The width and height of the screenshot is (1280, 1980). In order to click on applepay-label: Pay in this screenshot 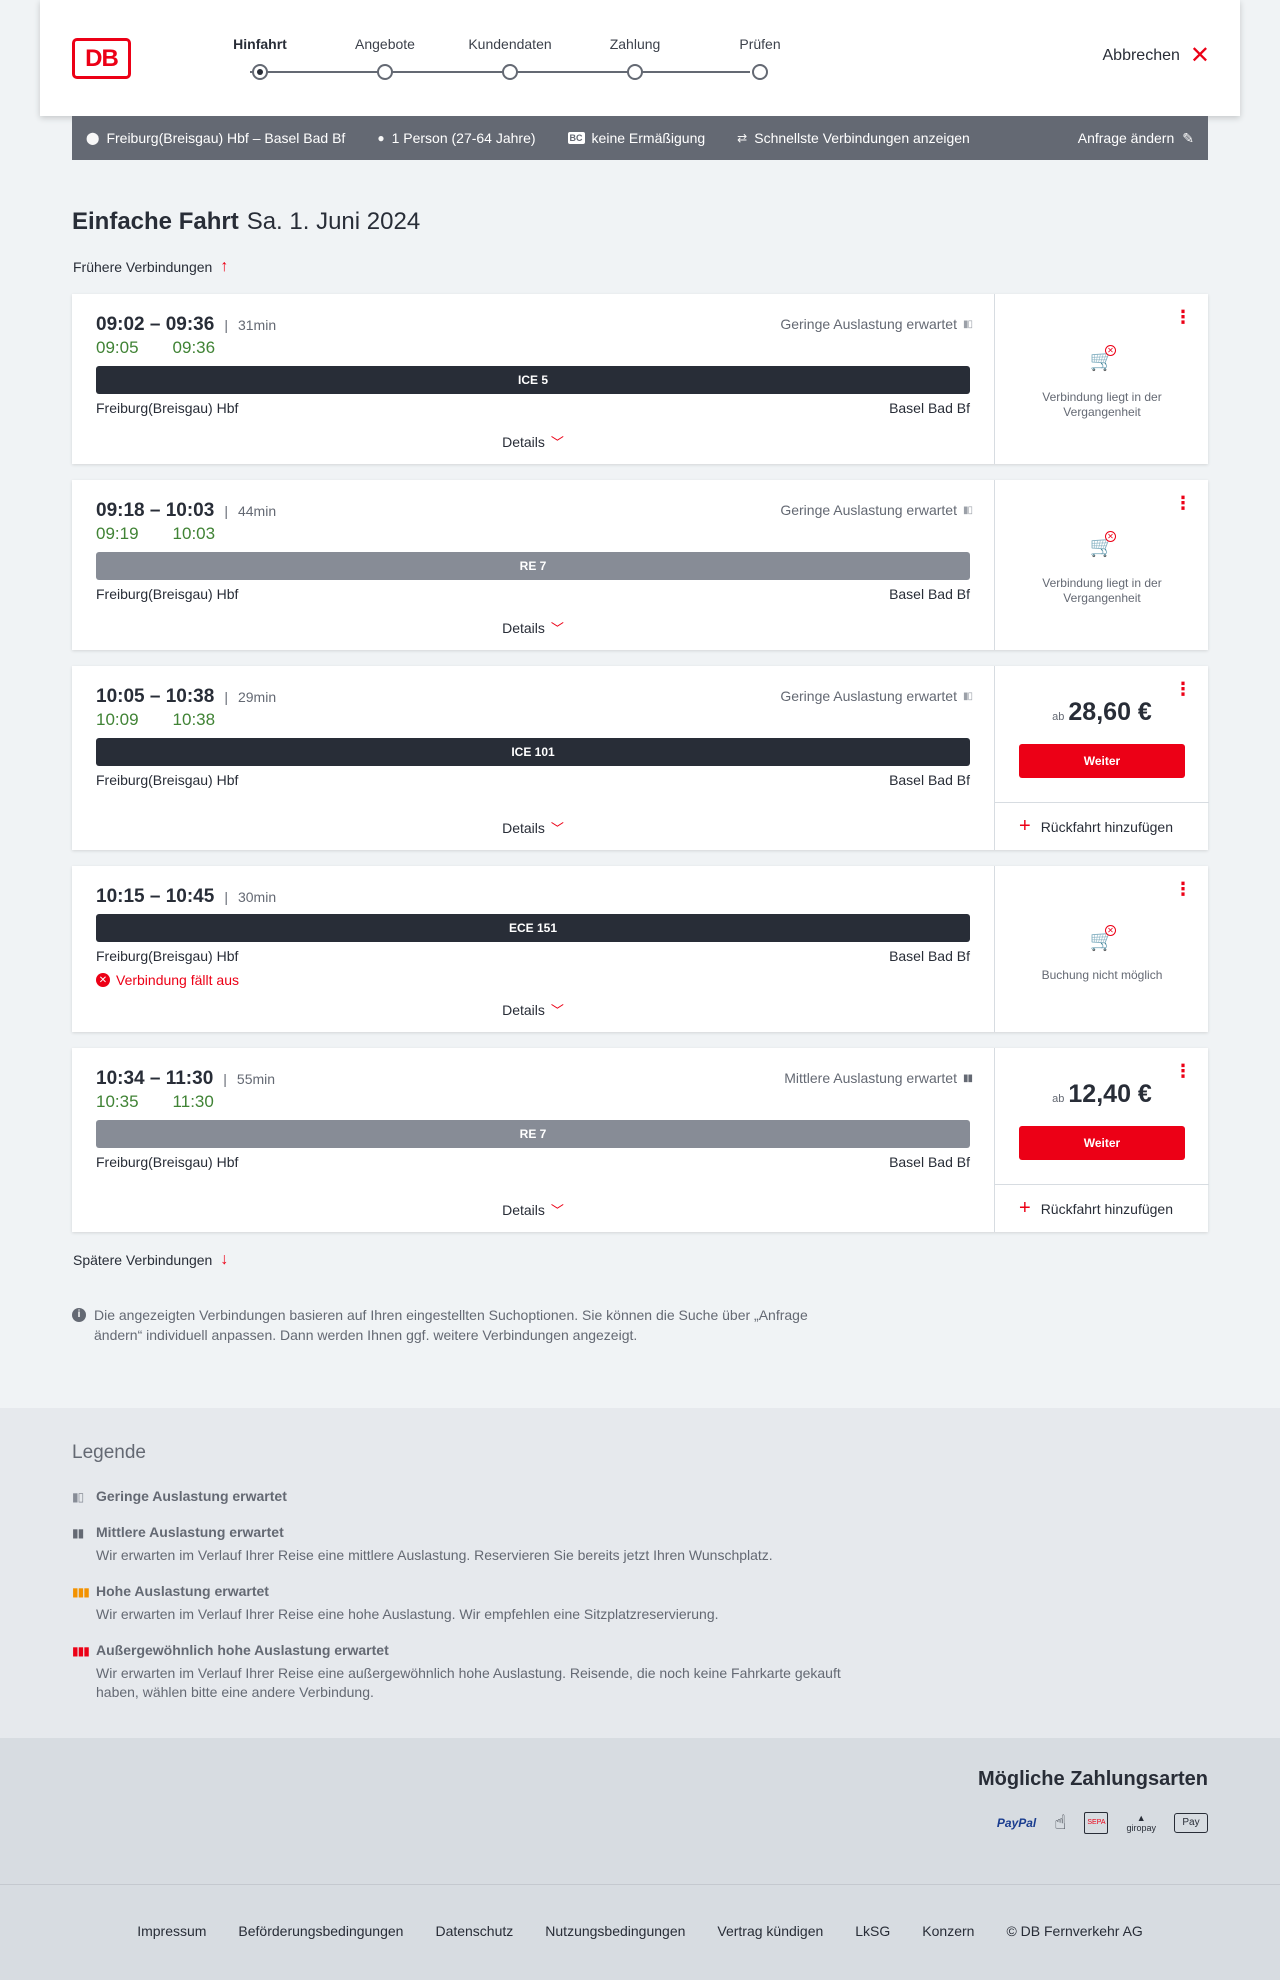, I will do `click(1191, 1822)`.